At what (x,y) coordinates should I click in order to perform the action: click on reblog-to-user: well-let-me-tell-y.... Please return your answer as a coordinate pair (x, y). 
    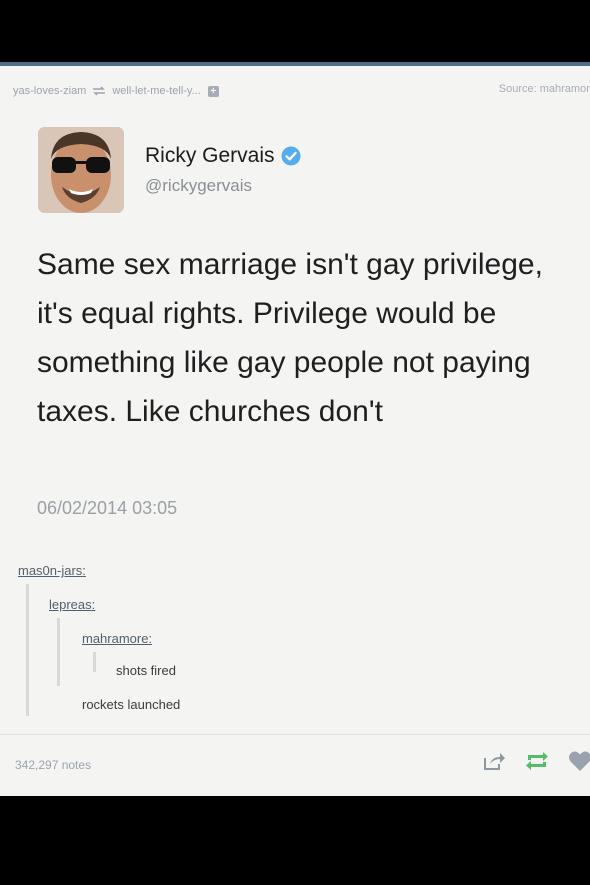
    Looking at the image, I should click on (156, 91).